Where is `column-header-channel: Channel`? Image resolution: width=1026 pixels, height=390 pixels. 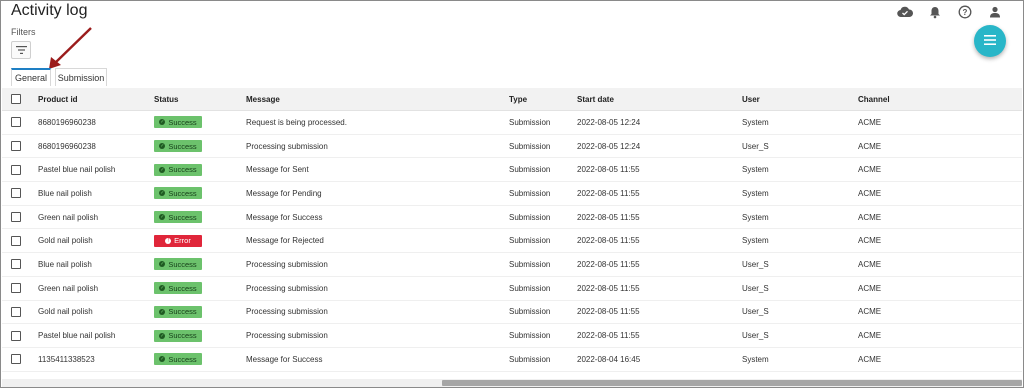
column-header-channel: Channel is located at coordinates (874, 99).